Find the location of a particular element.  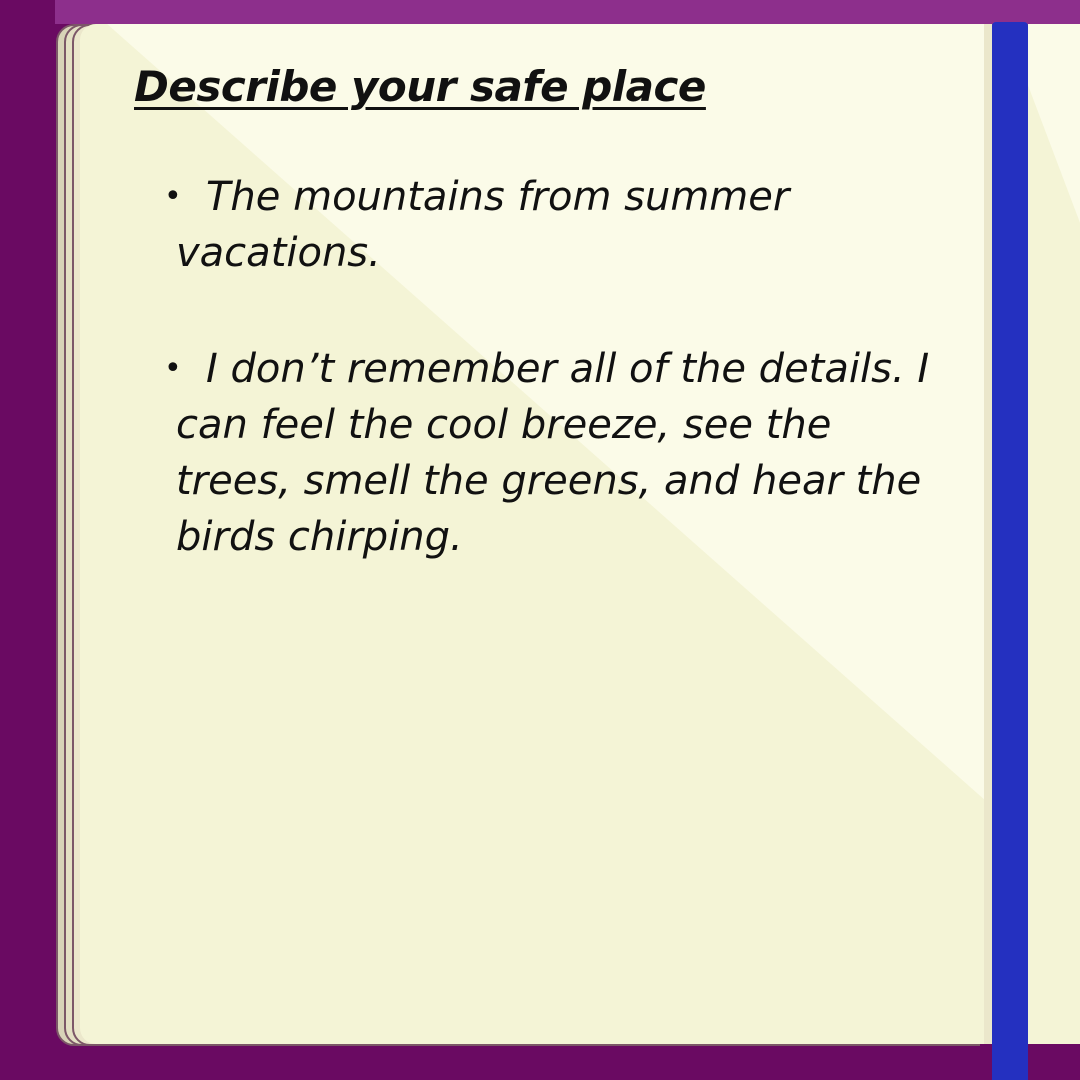

bookmark-ribbon is located at coordinates (1010, 551).